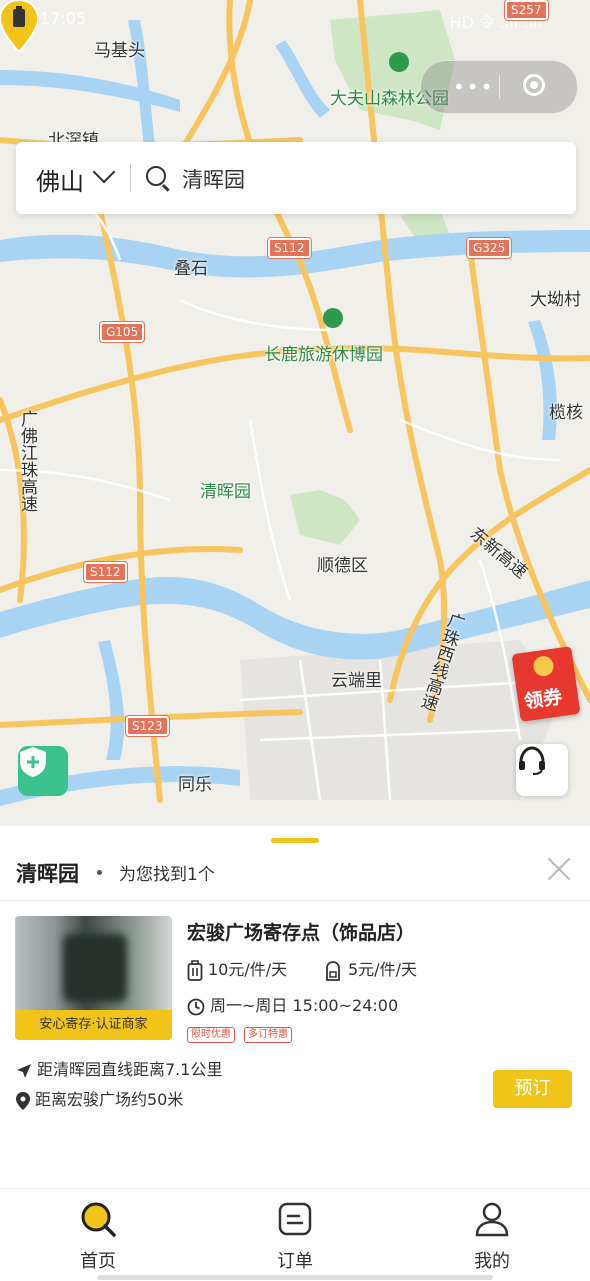  Describe the element at coordinates (27, 461) in the screenshot. I see `map-label-guangfo: 广佛江珠高速` at that location.